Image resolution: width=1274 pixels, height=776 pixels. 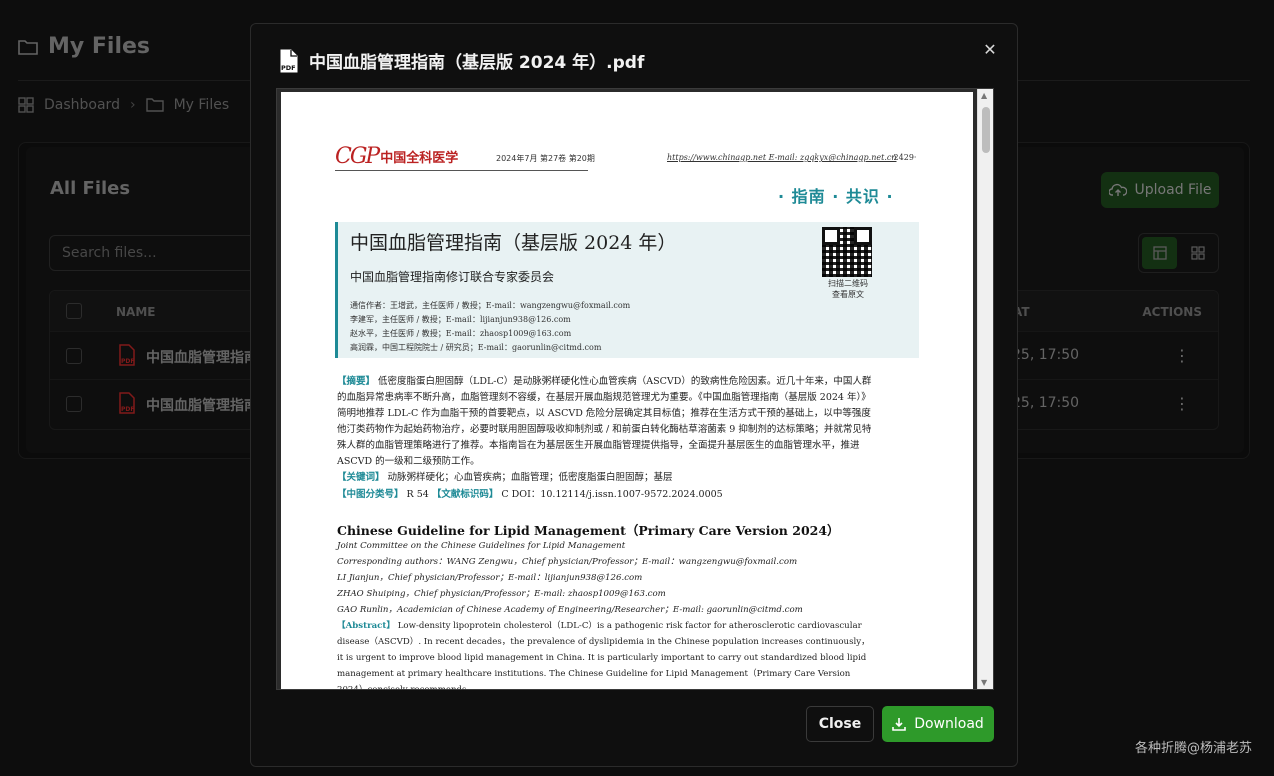 What do you see at coordinates (949, 724) in the screenshot?
I see `download-label: Download` at bounding box center [949, 724].